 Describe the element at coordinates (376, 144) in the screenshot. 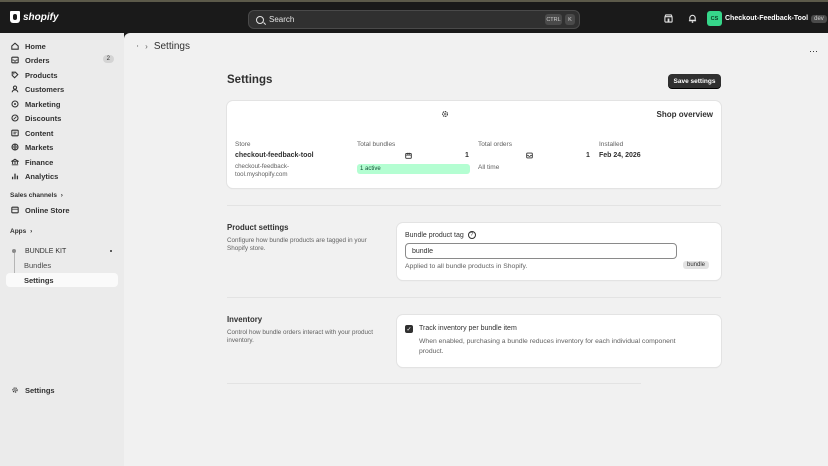

I see `total-bundles-label: Total bundles` at that location.